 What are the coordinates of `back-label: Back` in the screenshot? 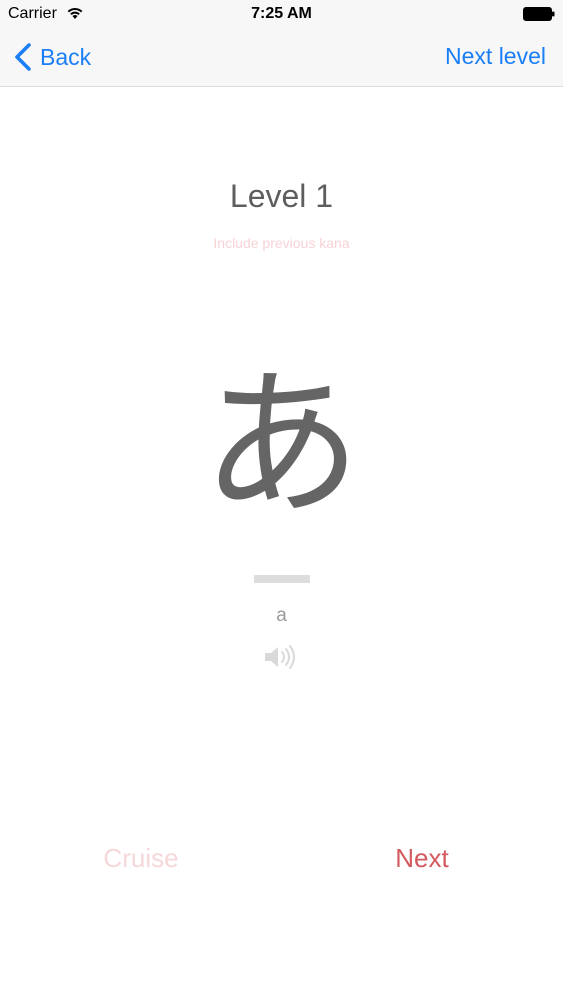 It's located at (66, 56).